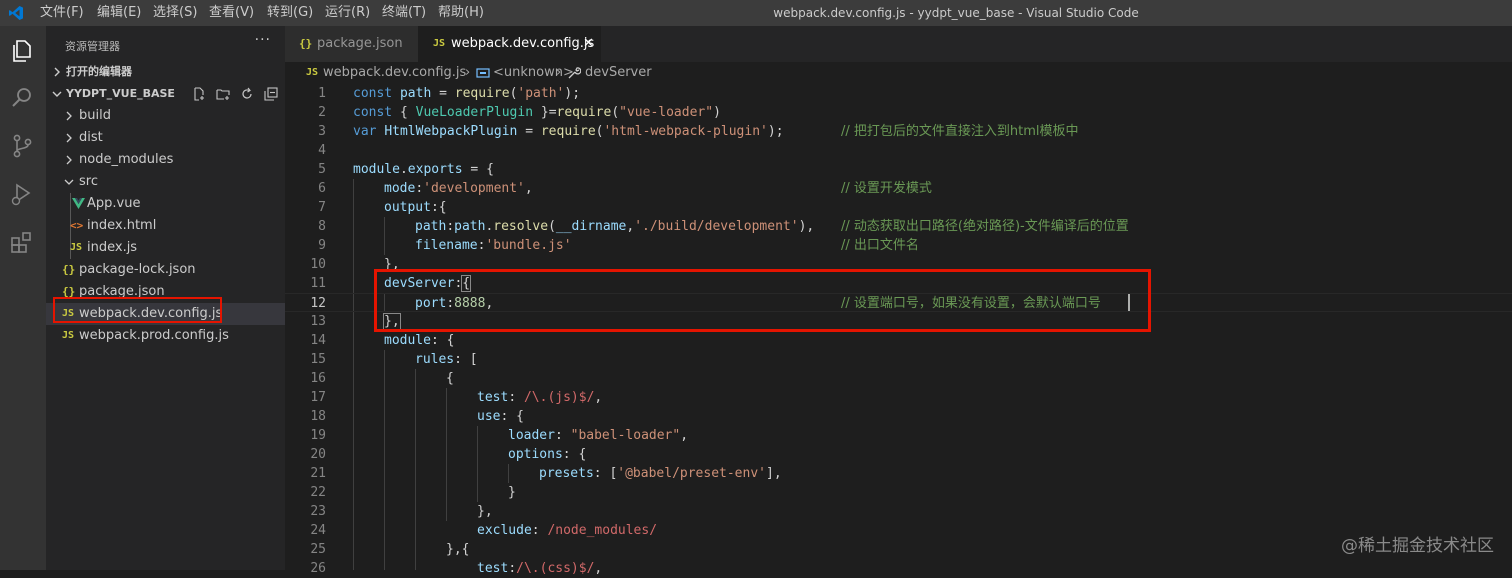 This screenshot has width=1512, height=578. I want to click on line-number: 9, so click(322, 245).